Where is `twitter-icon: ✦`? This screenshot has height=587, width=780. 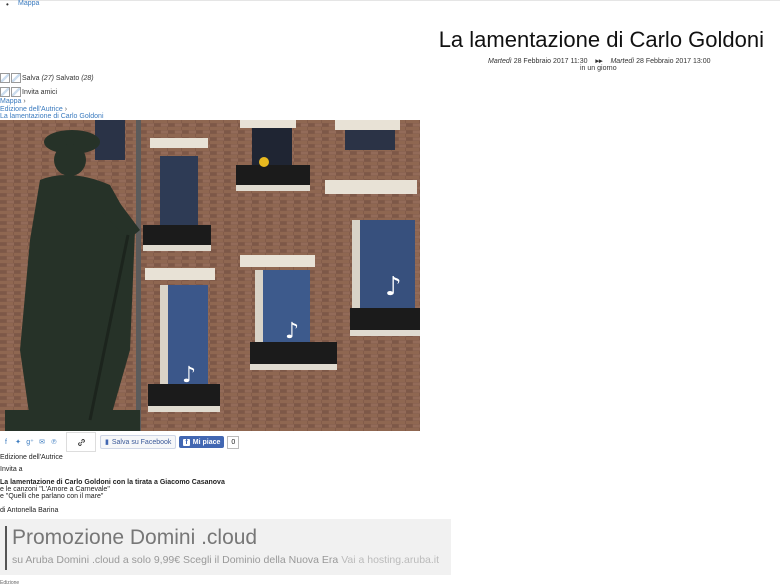 twitter-icon: ✦ is located at coordinates (18, 442).